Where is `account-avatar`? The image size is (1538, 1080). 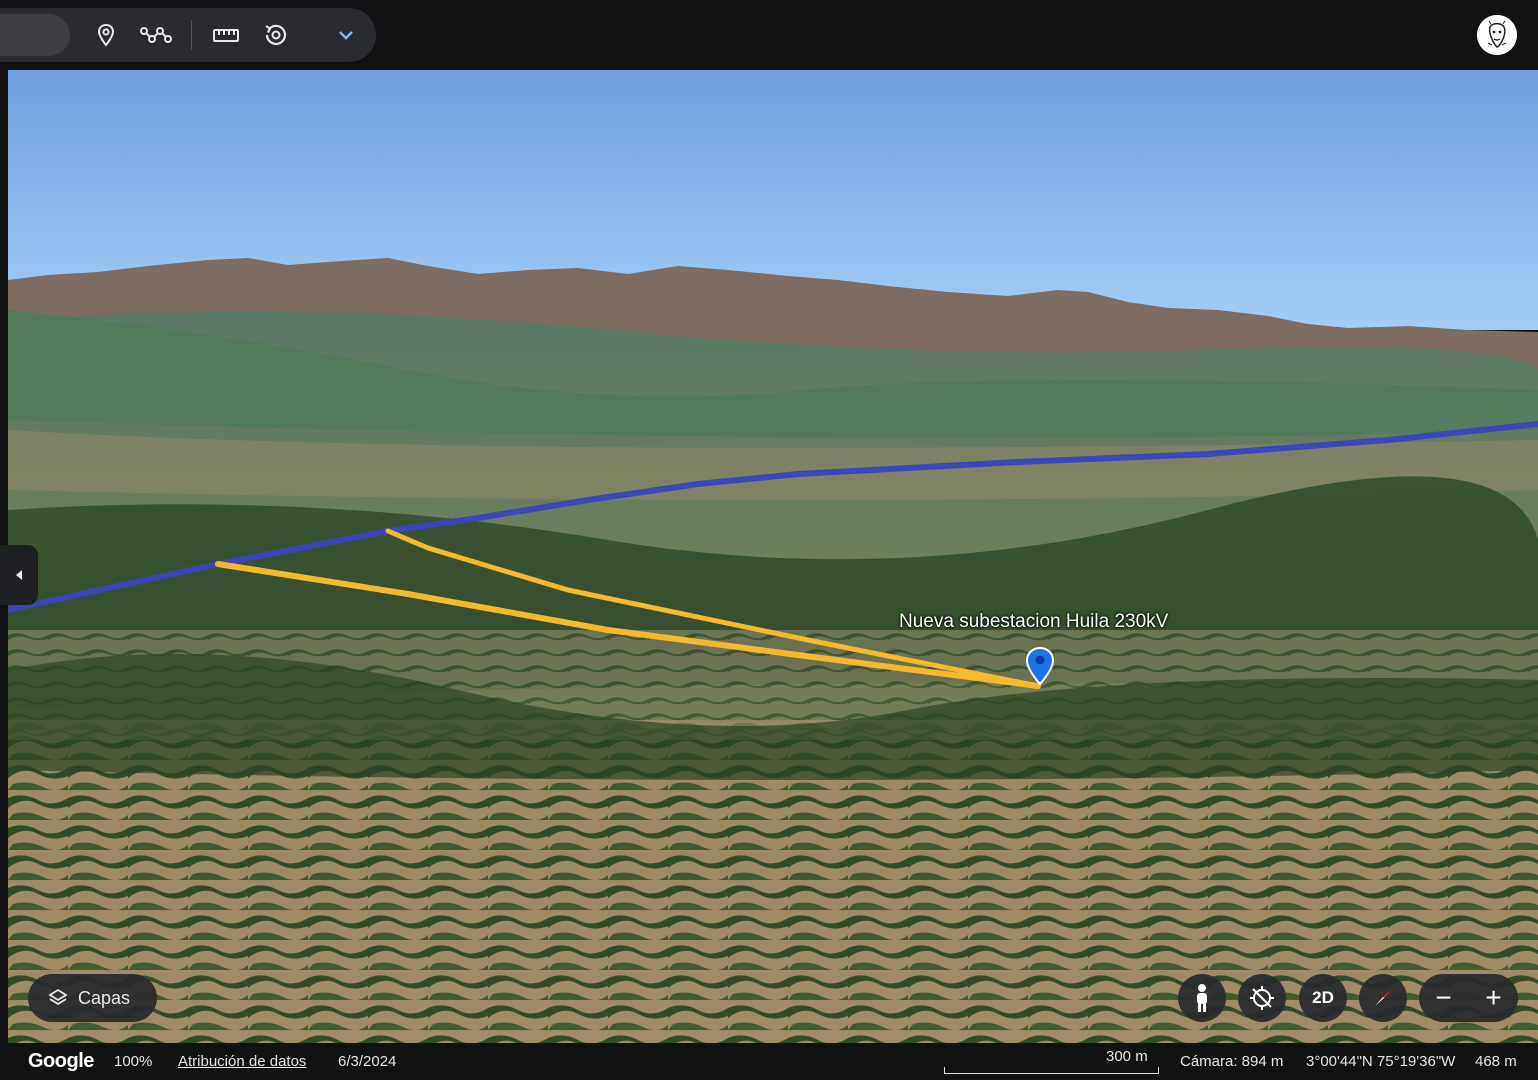
account-avatar is located at coordinates (1497, 35).